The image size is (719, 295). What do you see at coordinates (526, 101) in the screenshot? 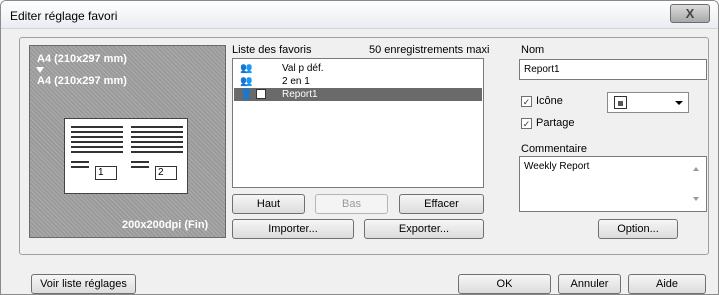
I see `icon-checkbox: ✓` at bounding box center [526, 101].